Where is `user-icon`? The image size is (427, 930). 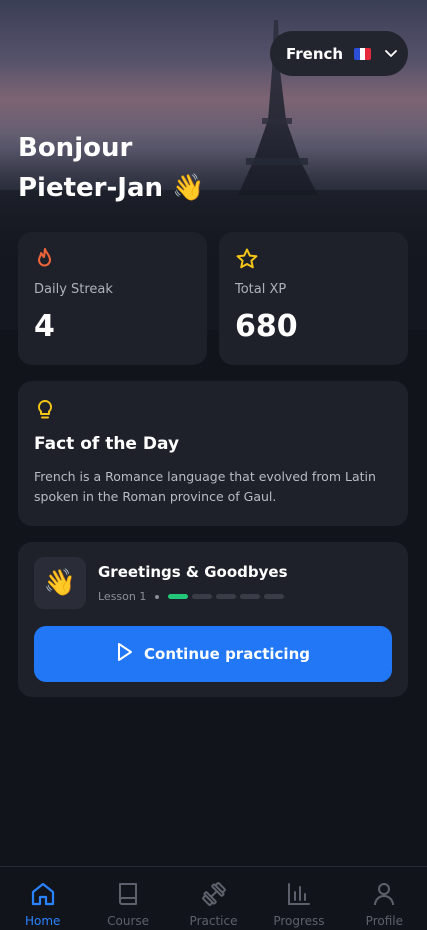 user-icon is located at coordinates (384, 895).